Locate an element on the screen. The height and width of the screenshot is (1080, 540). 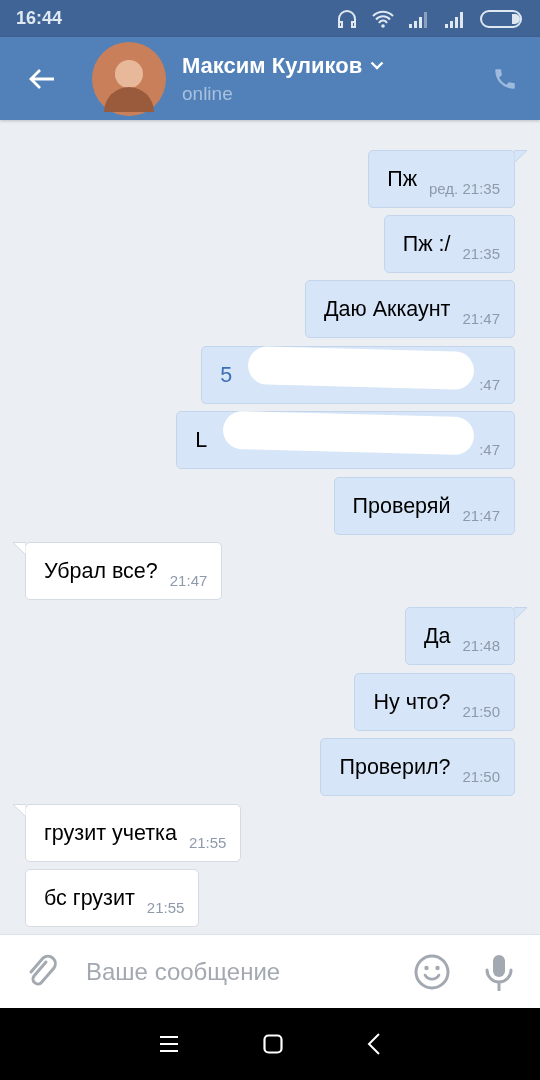
message-text: Ну что? is located at coordinates (412, 702).